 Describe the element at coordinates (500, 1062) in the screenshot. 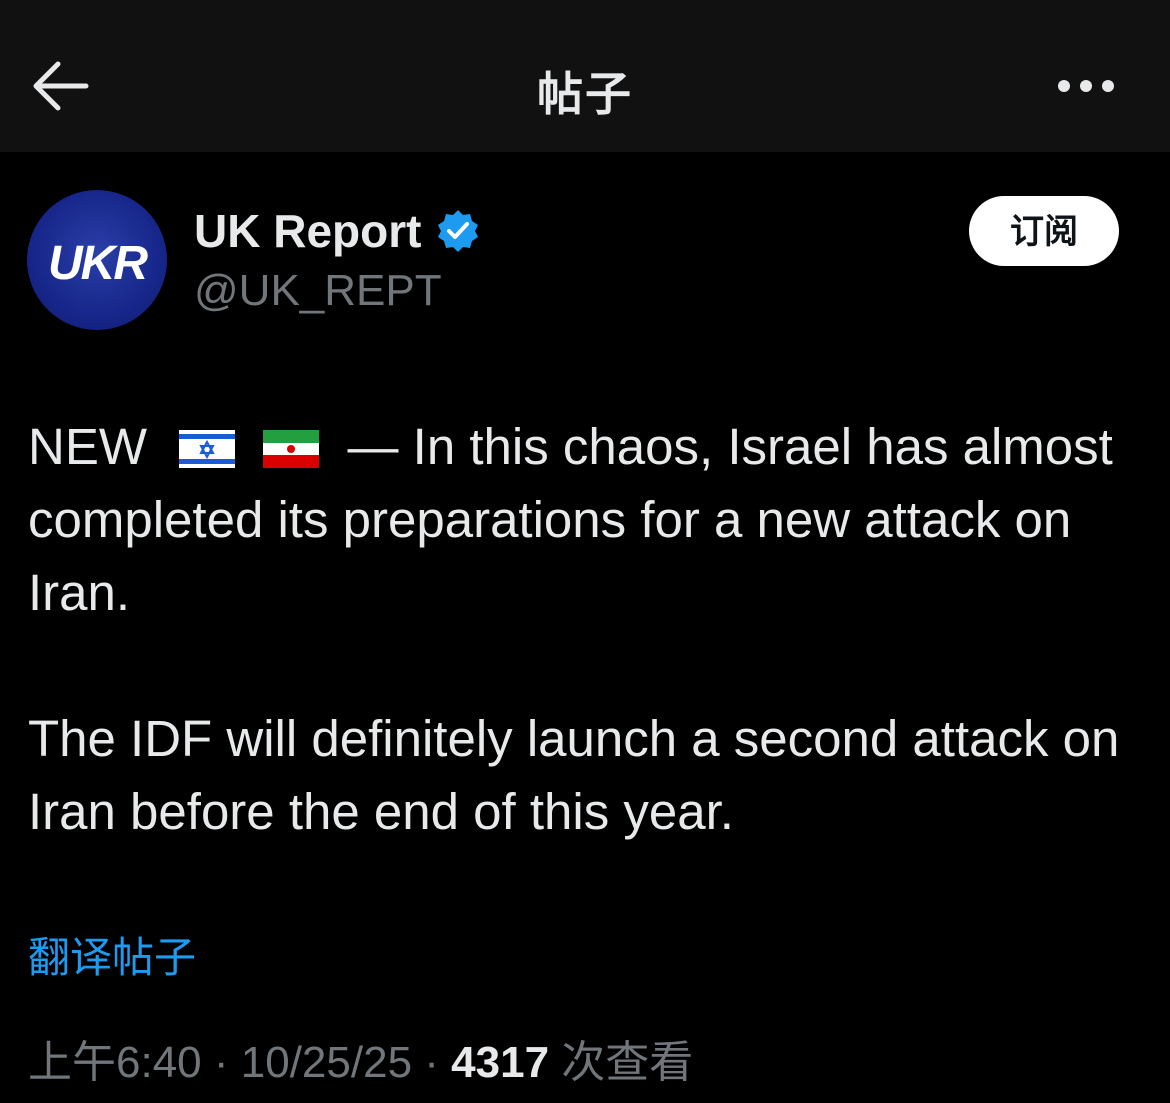

I see `views-count: 4317` at that location.